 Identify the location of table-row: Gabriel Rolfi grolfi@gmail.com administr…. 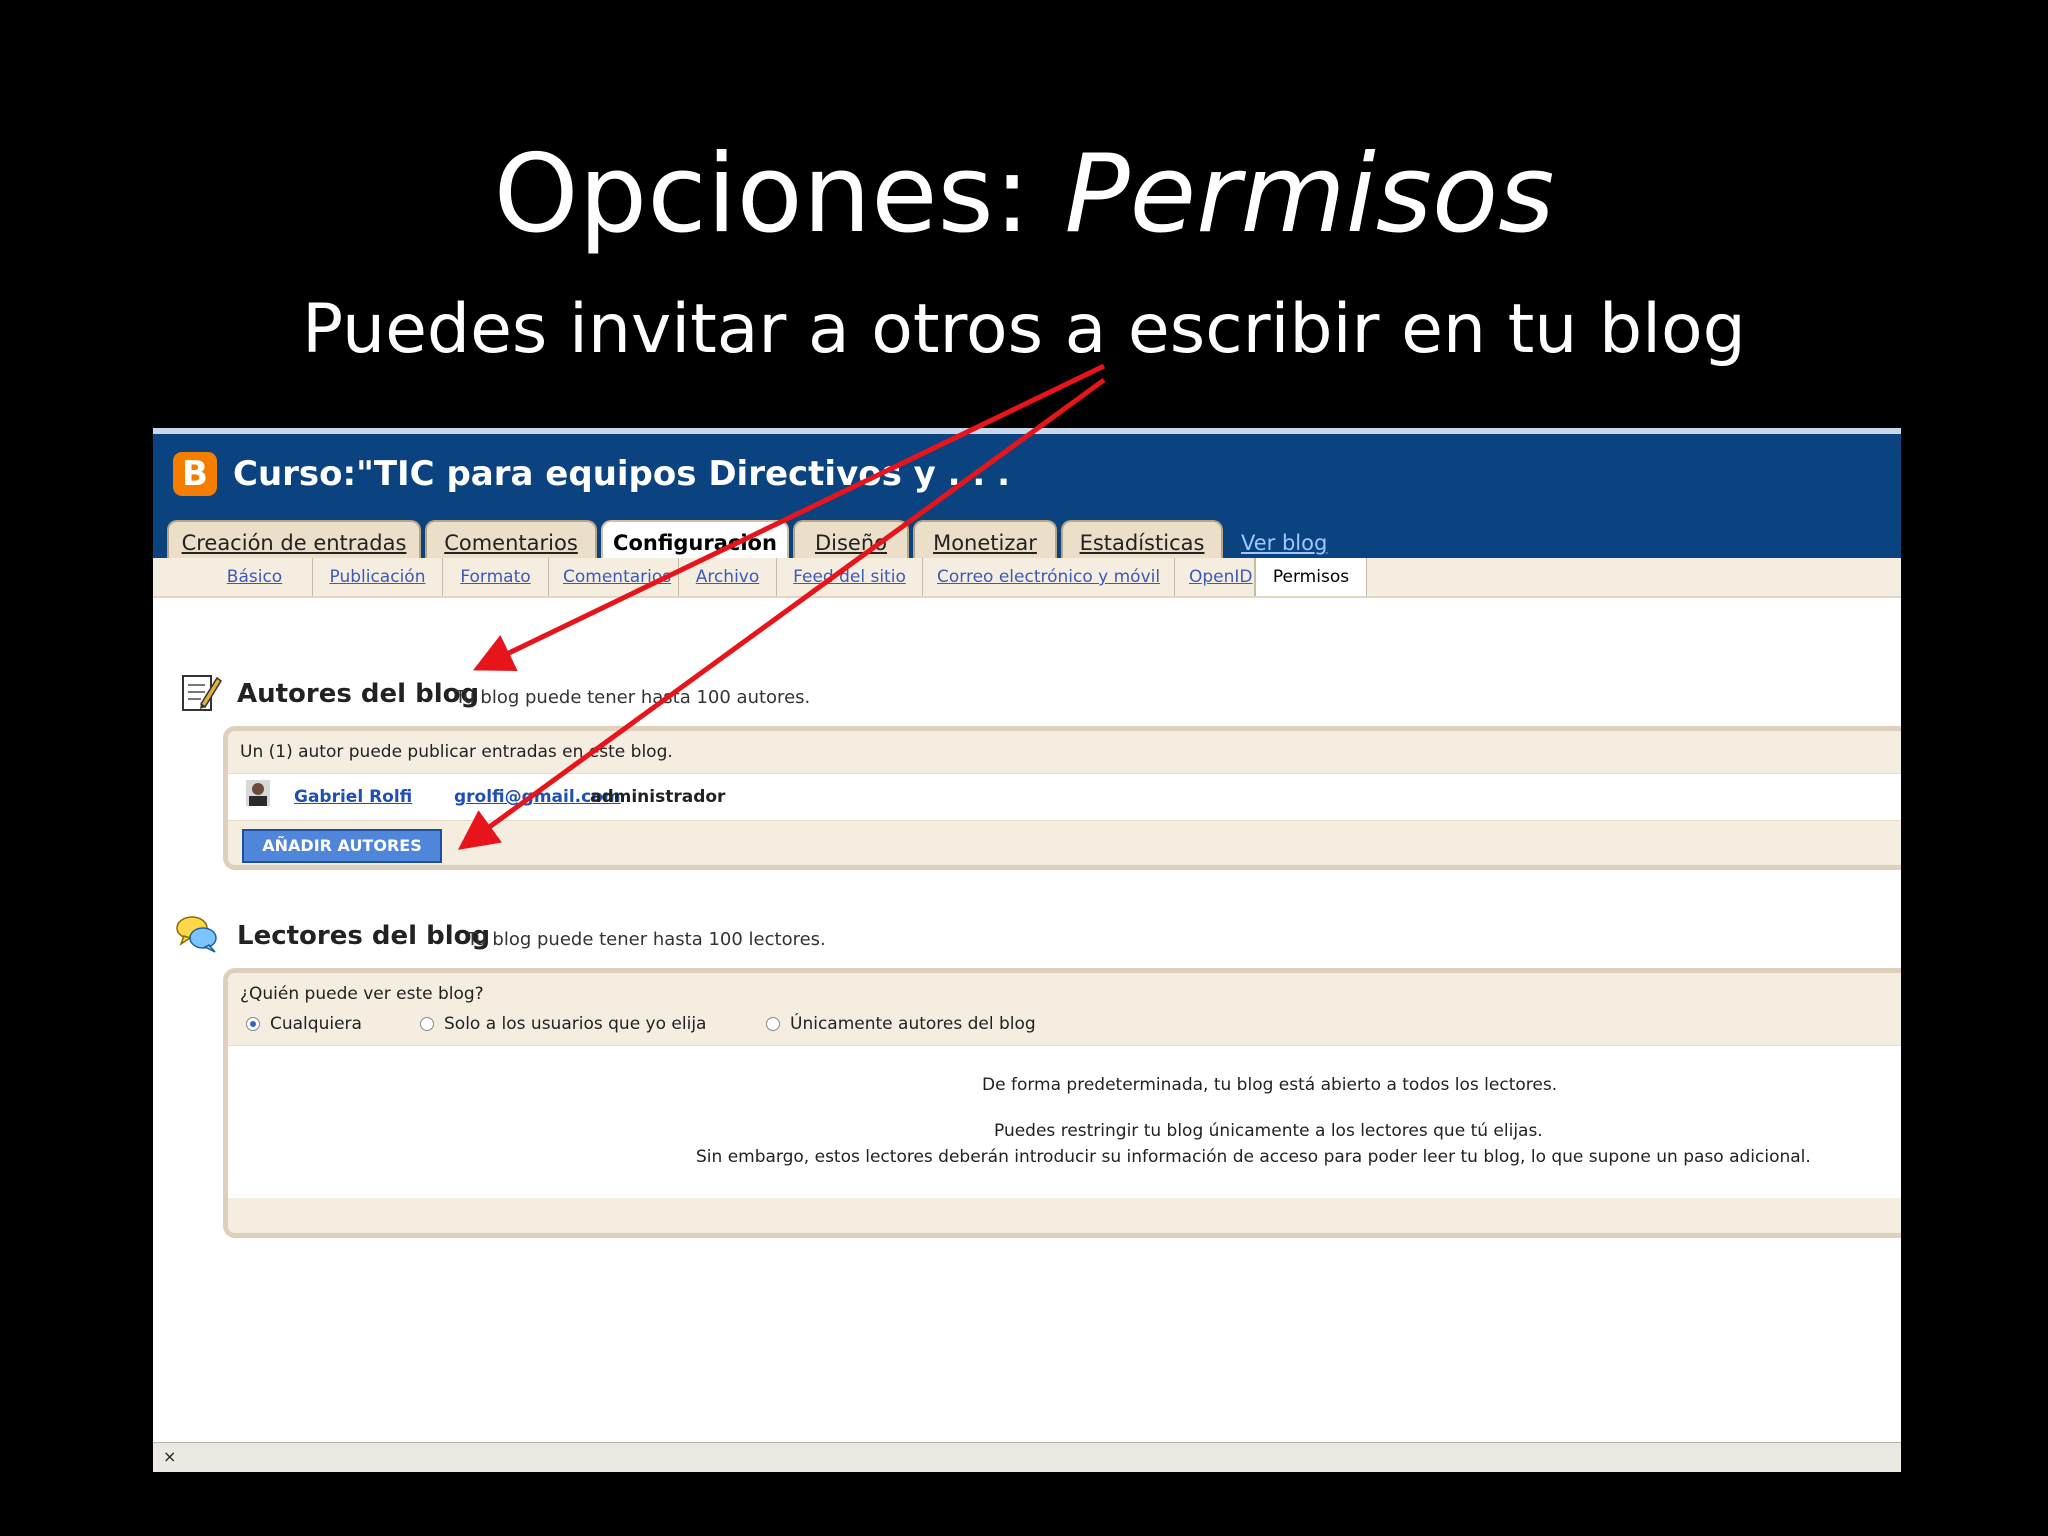
(1064, 797).